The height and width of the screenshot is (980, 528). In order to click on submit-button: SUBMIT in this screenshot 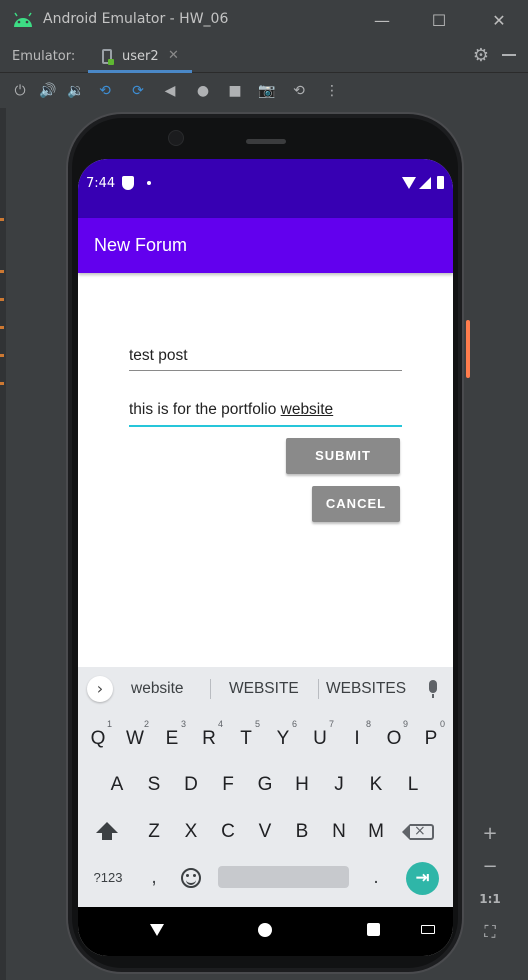, I will do `click(343, 456)`.